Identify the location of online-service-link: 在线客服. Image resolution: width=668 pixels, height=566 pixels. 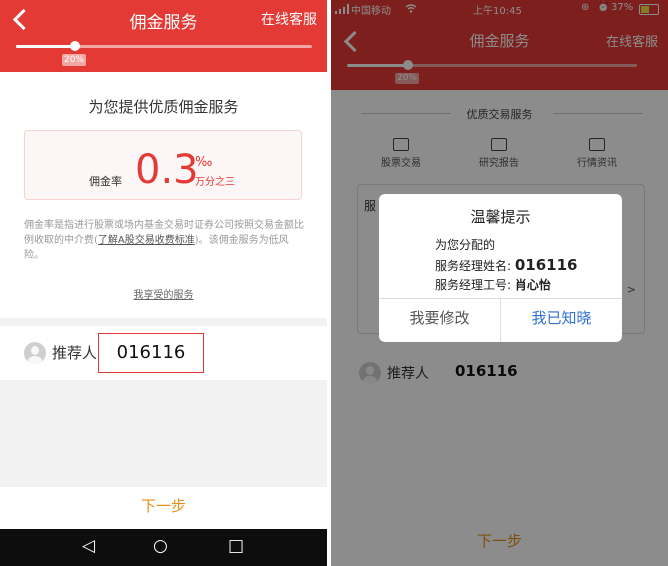
(289, 19).